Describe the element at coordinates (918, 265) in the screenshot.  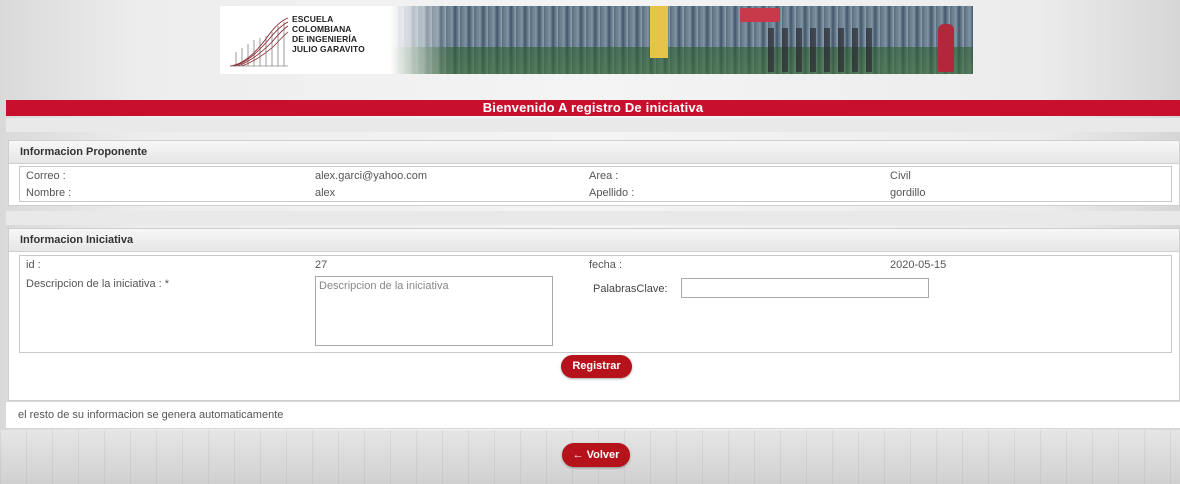
I see `fecha-value: 2020-05-15` at that location.